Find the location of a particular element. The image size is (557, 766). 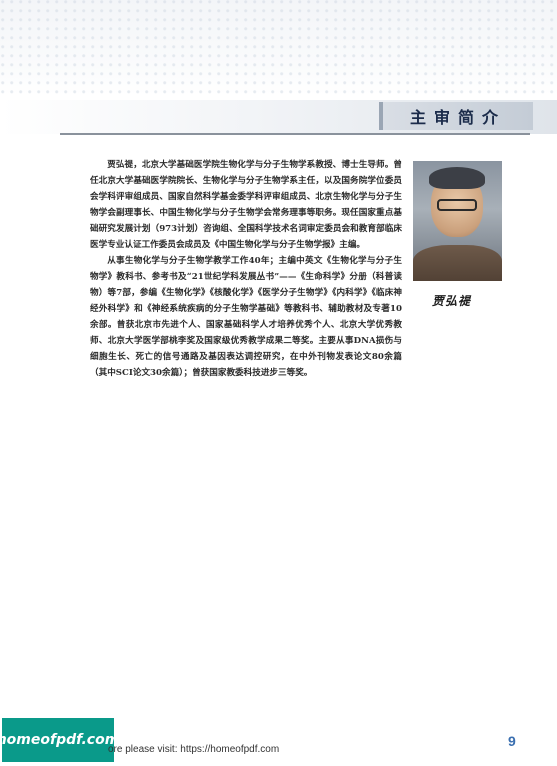

header-rule is located at coordinates (295, 134).